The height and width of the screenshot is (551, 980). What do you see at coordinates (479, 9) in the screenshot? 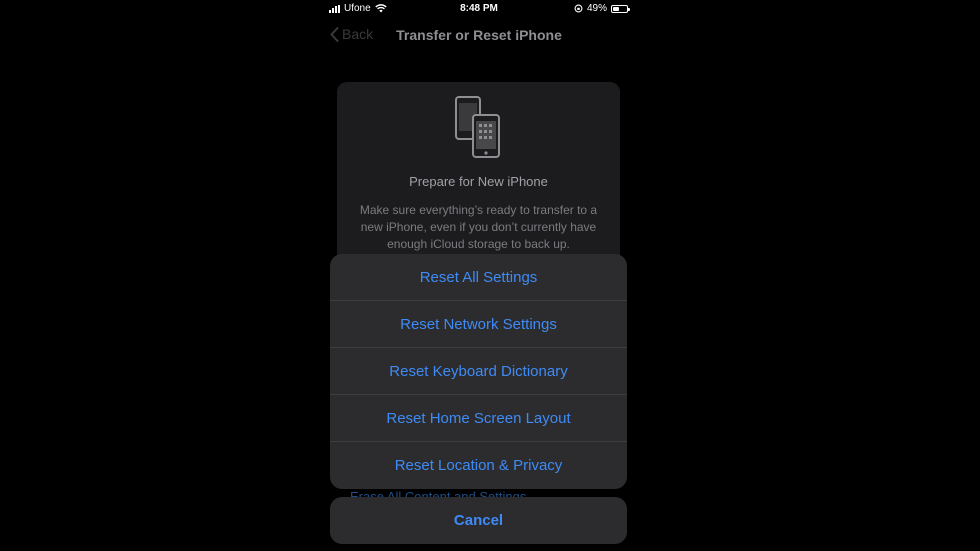
I see `status-bar: Ufone 8:48 PM 49%` at bounding box center [479, 9].